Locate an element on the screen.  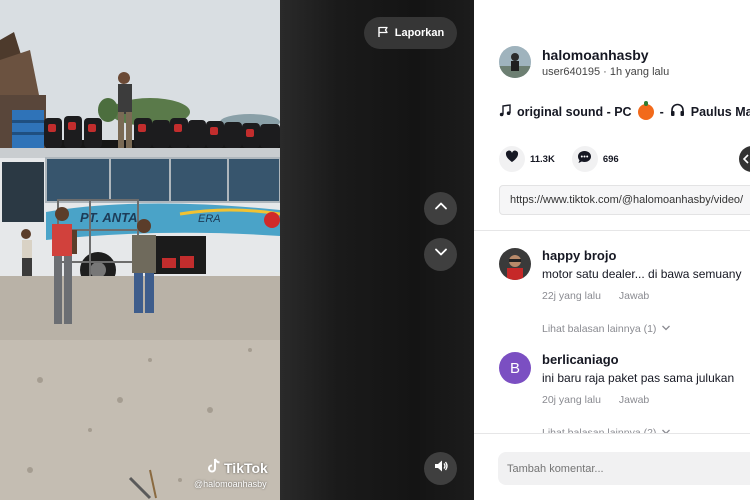
comment-text: ini baru raja paket pas sama julukan is located at coordinates (638, 378).